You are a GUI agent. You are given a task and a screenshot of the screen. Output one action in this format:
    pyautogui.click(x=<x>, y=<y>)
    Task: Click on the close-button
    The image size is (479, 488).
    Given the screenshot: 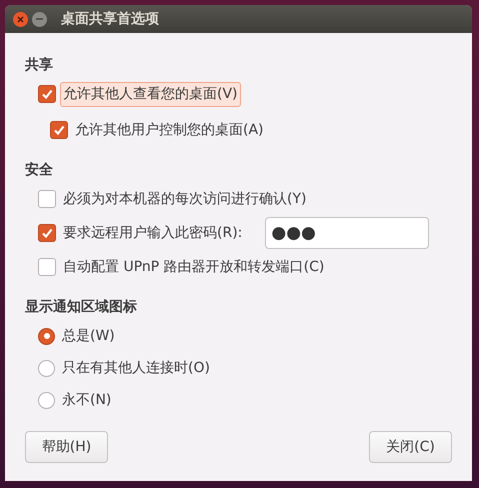 What is the action you would take?
    pyautogui.click(x=20, y=19)
    